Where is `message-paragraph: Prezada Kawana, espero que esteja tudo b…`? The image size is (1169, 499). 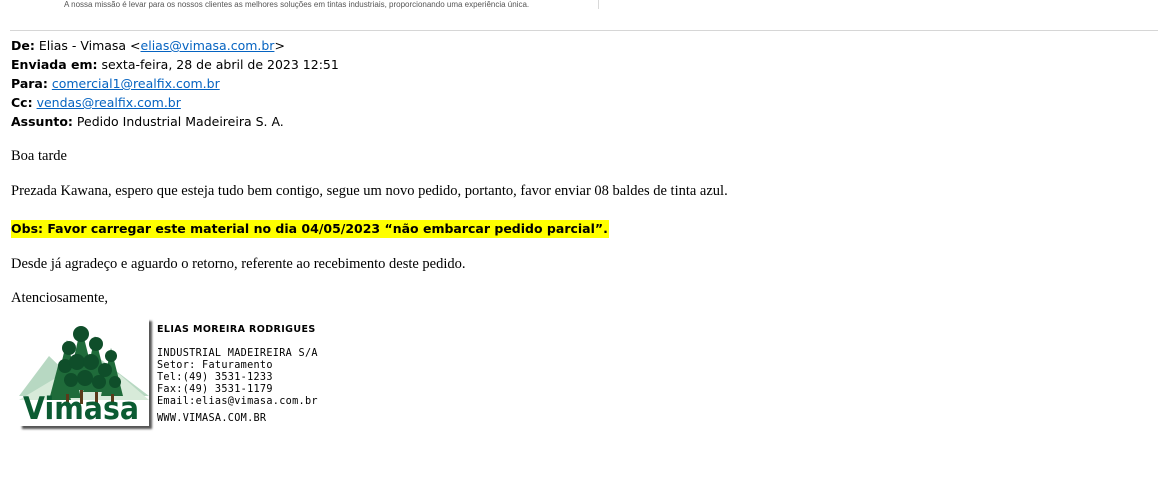 message-paragraph: Prezada Kawana, espero que esteja tudo b… is located at coordinates (369, 191).